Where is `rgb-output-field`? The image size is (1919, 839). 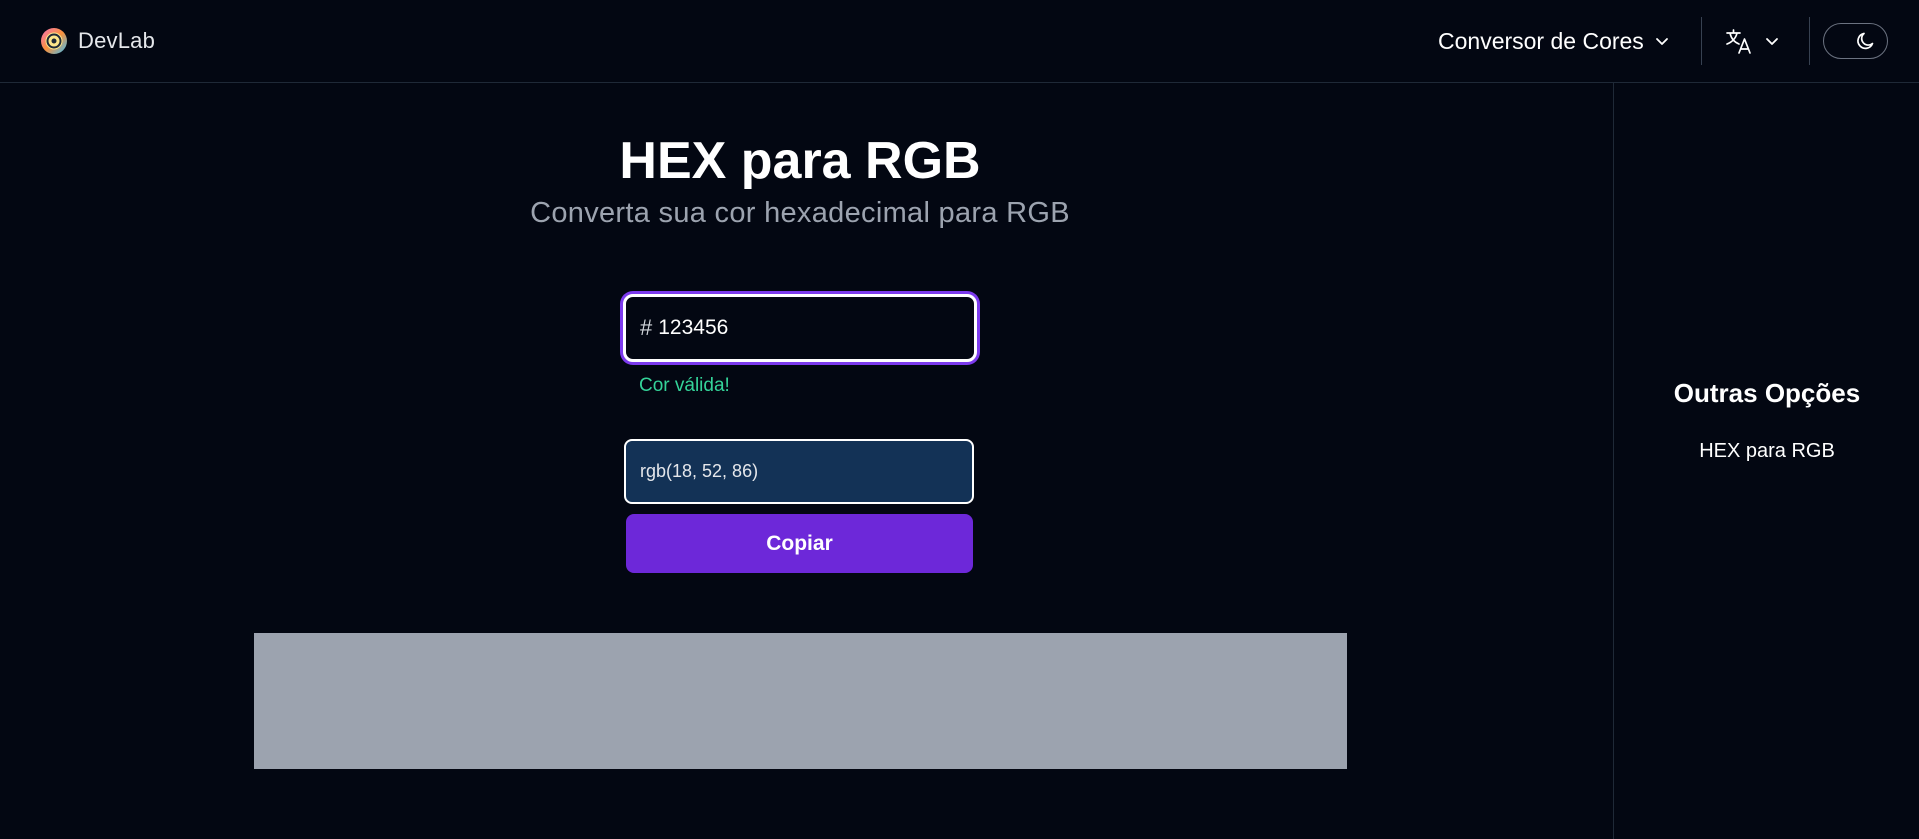
rgb-output-field is located at coordinates (799, 471).